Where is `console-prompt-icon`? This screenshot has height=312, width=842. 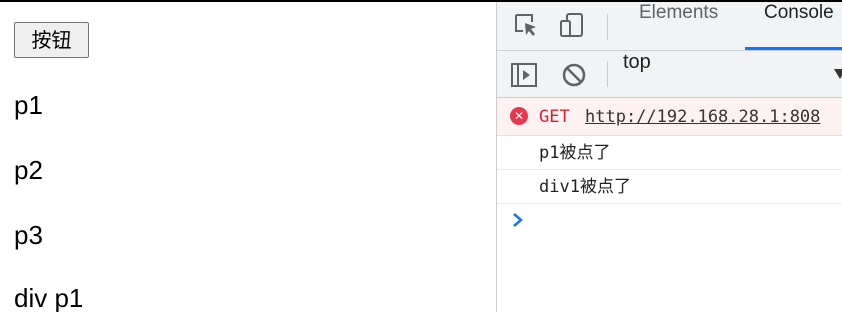 console-prompt-icon is located at coordinates (519, 220).